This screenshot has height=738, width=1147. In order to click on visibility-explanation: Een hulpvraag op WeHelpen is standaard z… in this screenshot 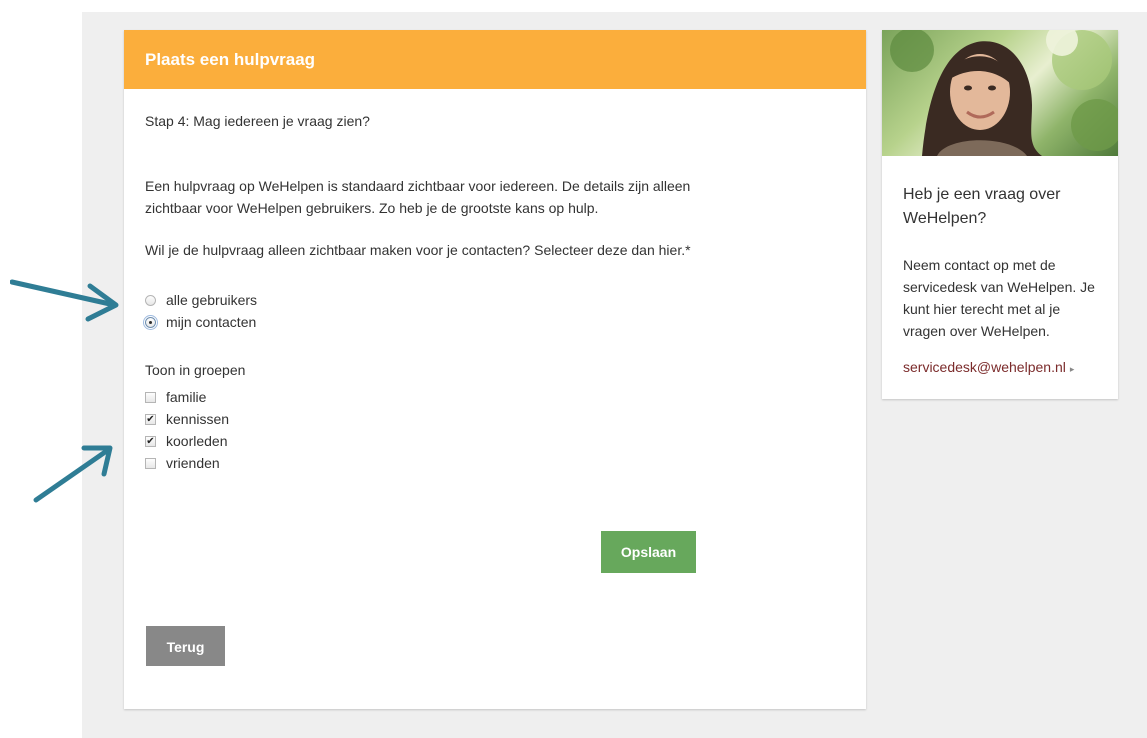, I will do `click(418, 197)`.